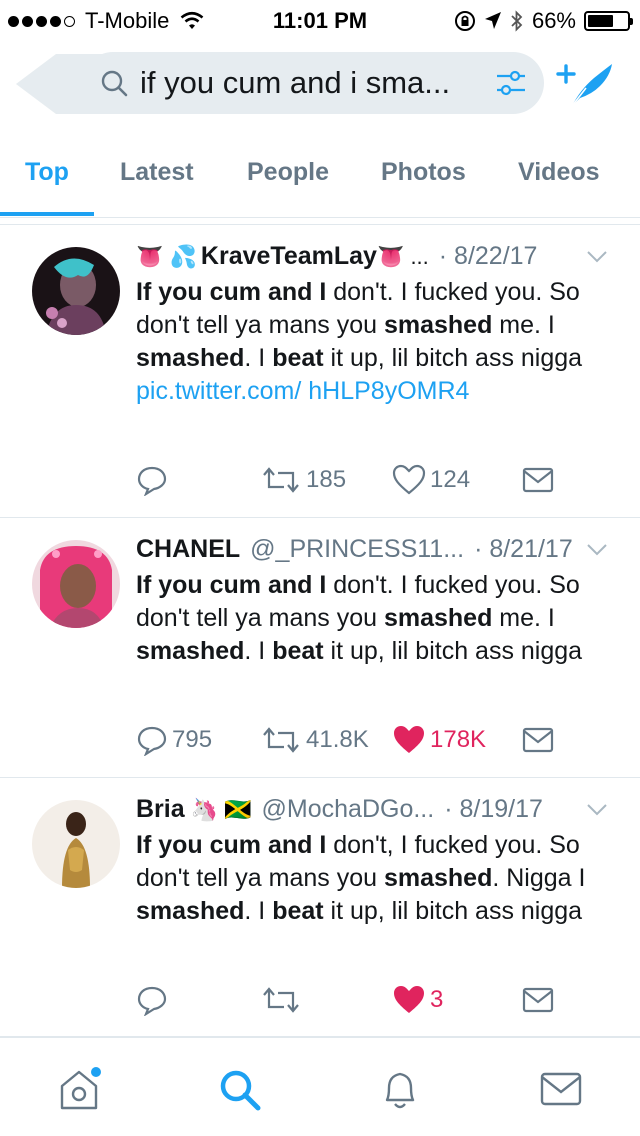 The image size is (640, 1136). What do you see at coordinates (400, 1089) in the screenshot?
I see `notifications-icon` at bounding box center [400, 1089].